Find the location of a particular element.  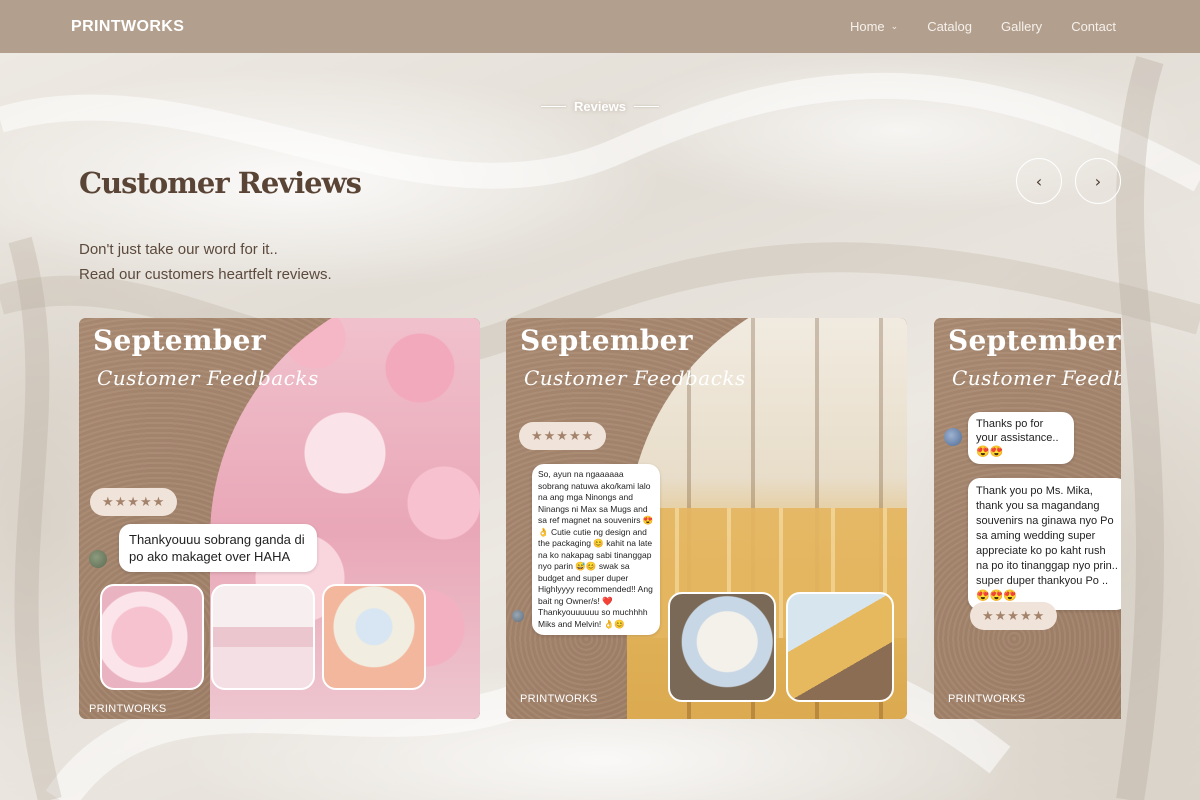

nav-home-label: Home is located at coordinates (867, 26).